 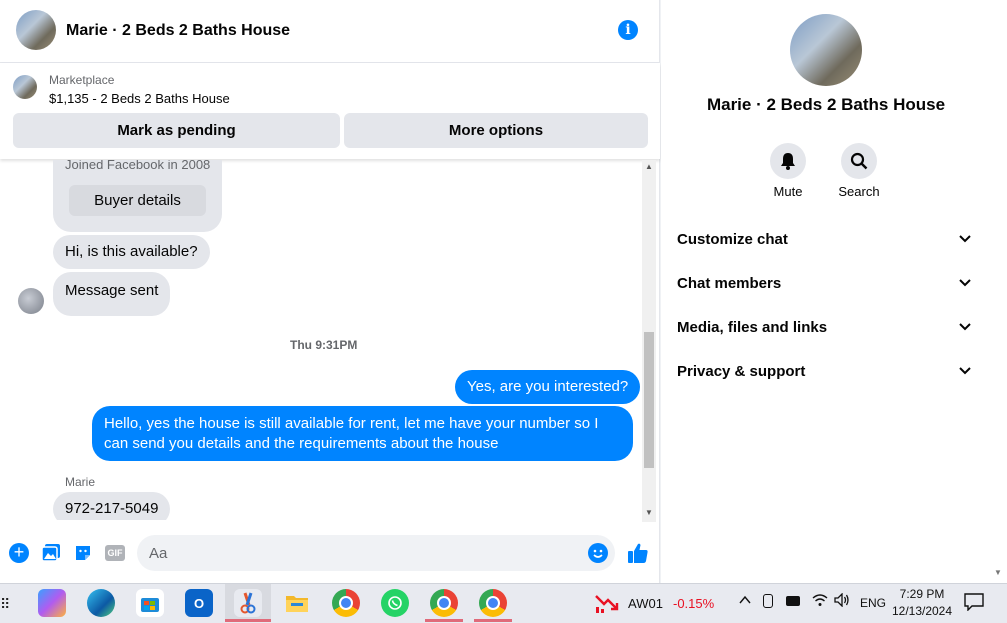 What do you see at coordinates (346, 603) in the screenshot?
I see `chrome-icon` at bounding box center [346, 603].